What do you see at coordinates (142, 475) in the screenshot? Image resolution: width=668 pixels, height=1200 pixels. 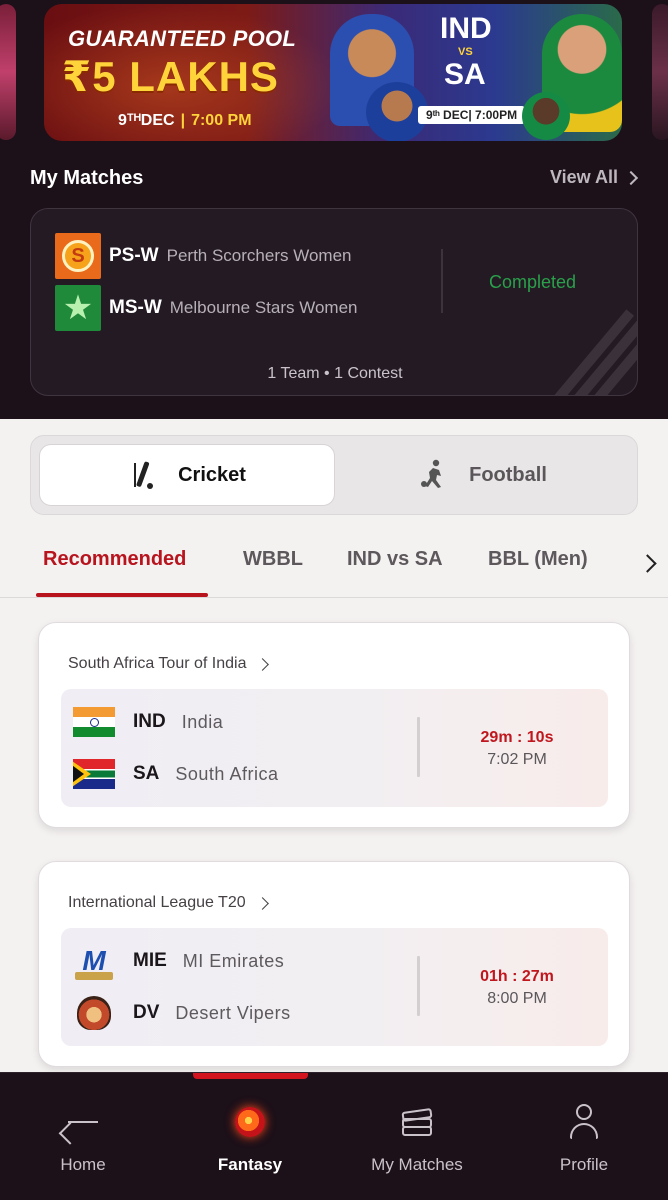 I see `cricket-bat-icon` at bounding box center [142, 475].